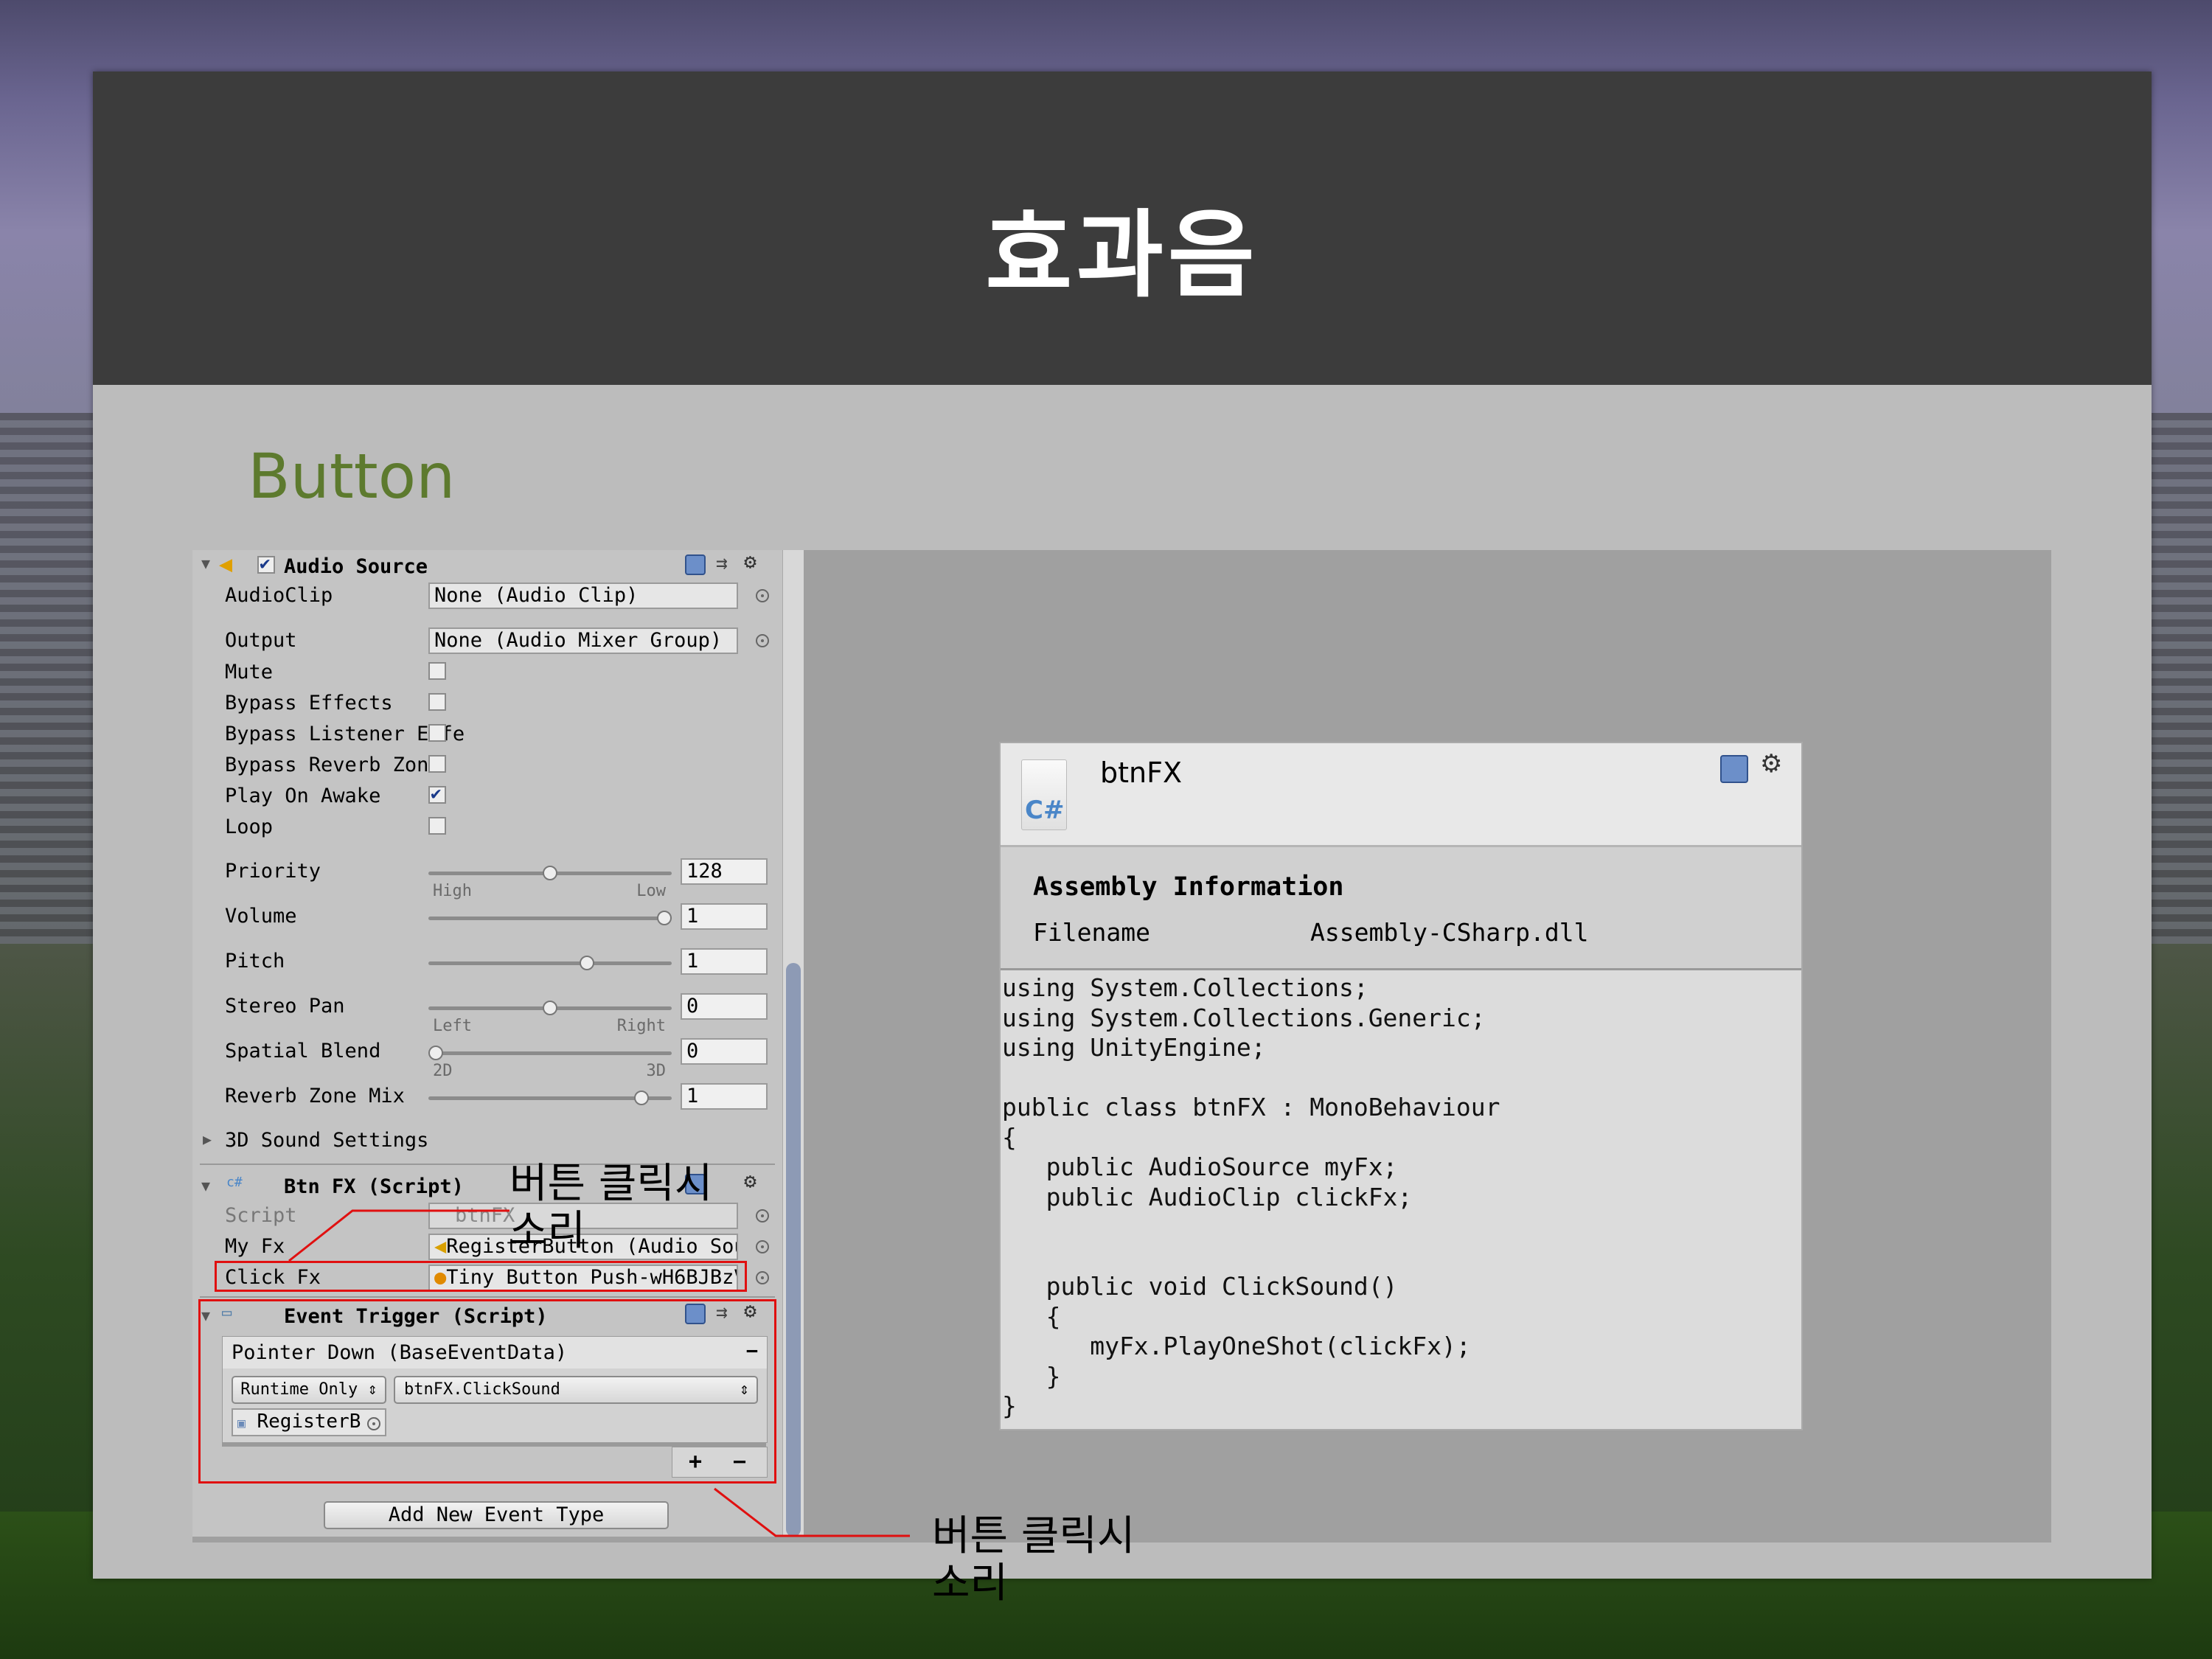 Image resolution: width=2212 pixels, height=1659 pixels. What do you see at coordinates (398, 1235) in the screenshot?
I see `callout-line-top` at bounding box center [398, 1235].